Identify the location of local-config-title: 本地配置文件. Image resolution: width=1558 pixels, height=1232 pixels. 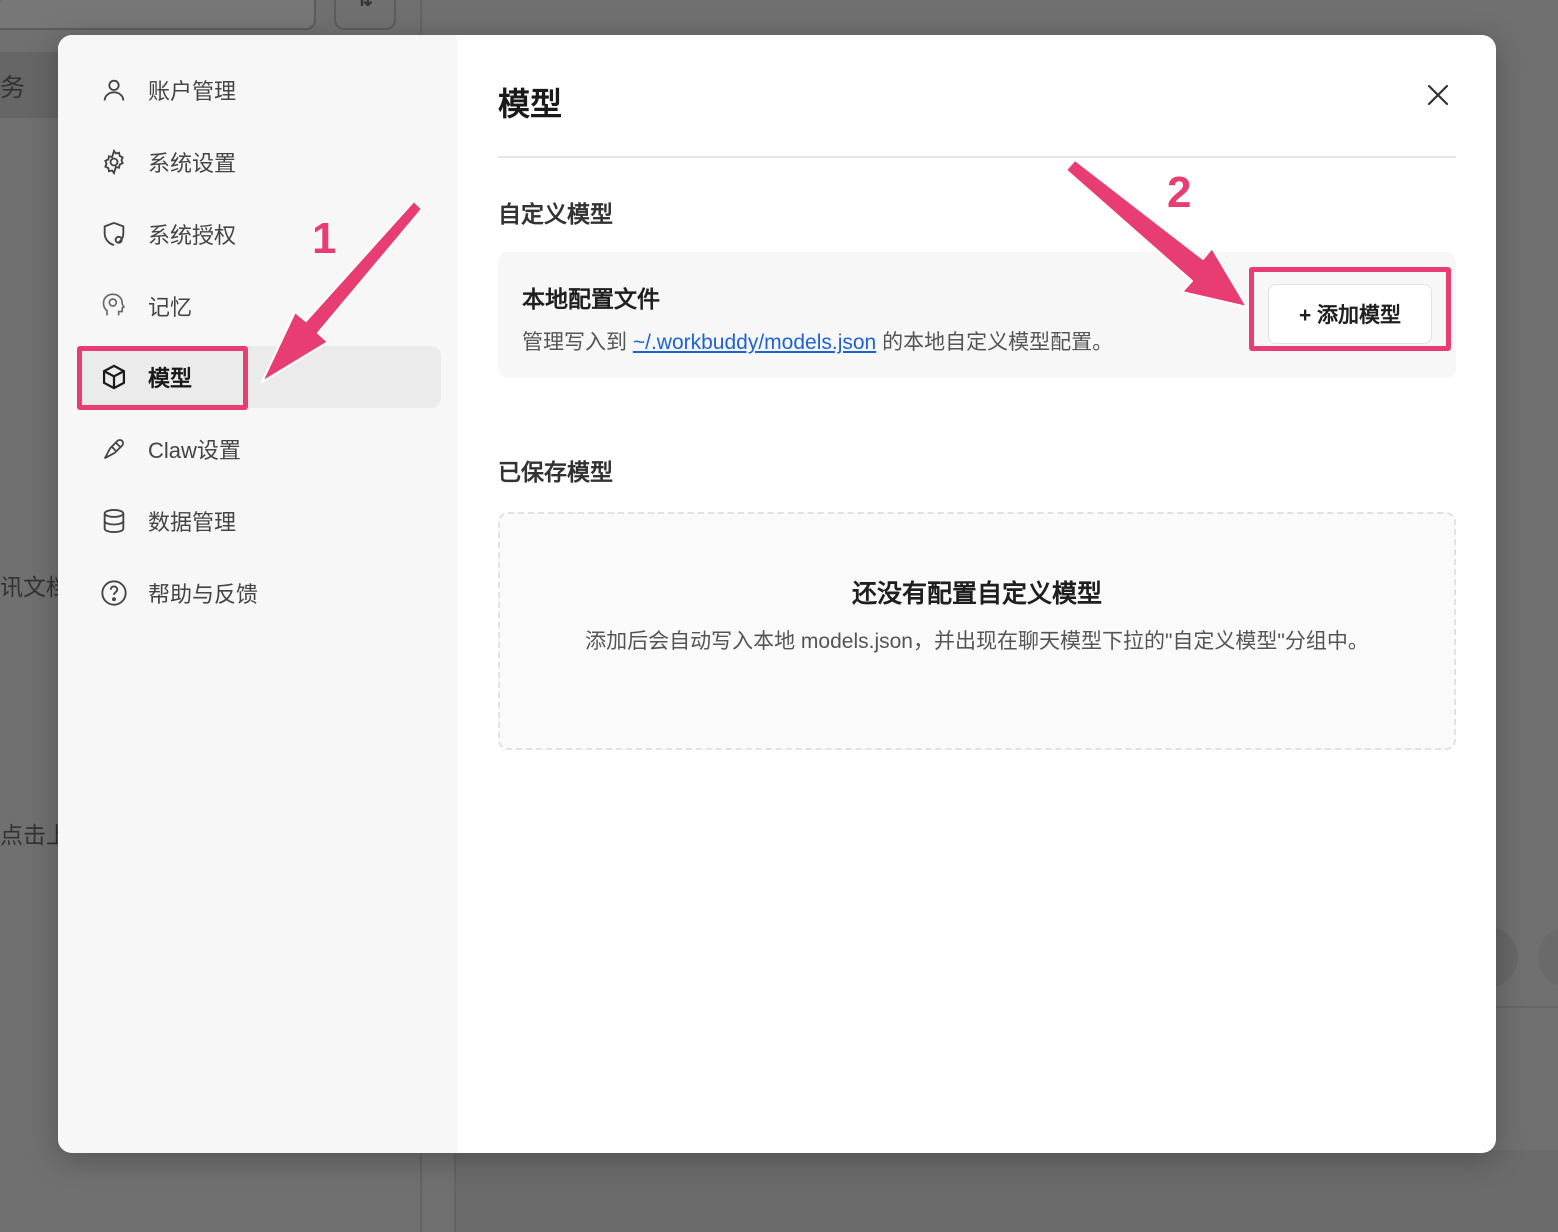
(591, 299).